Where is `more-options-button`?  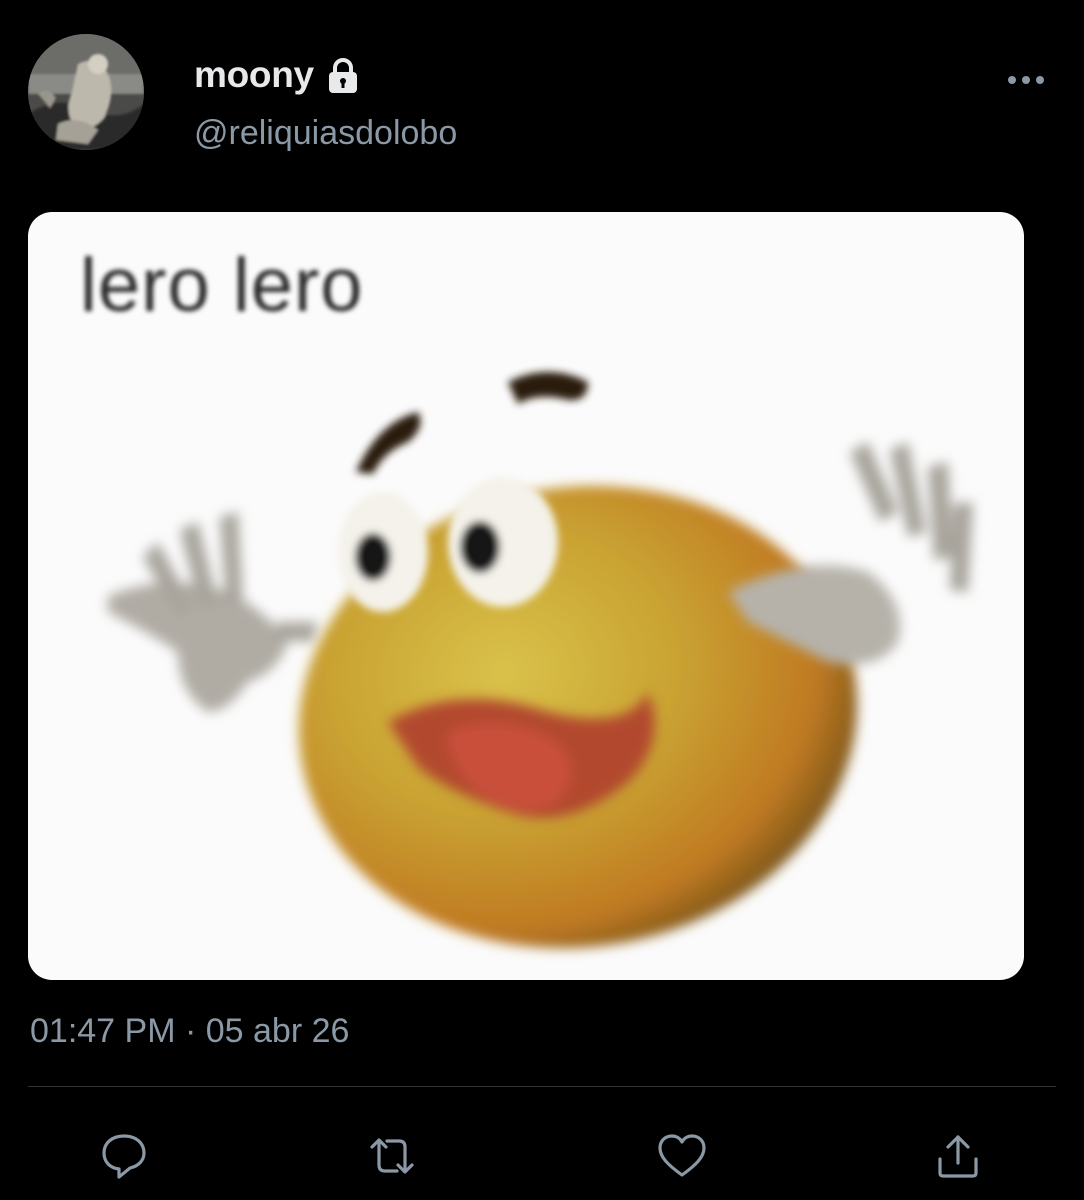 more-options-button is located at coordinates (1026, 80).